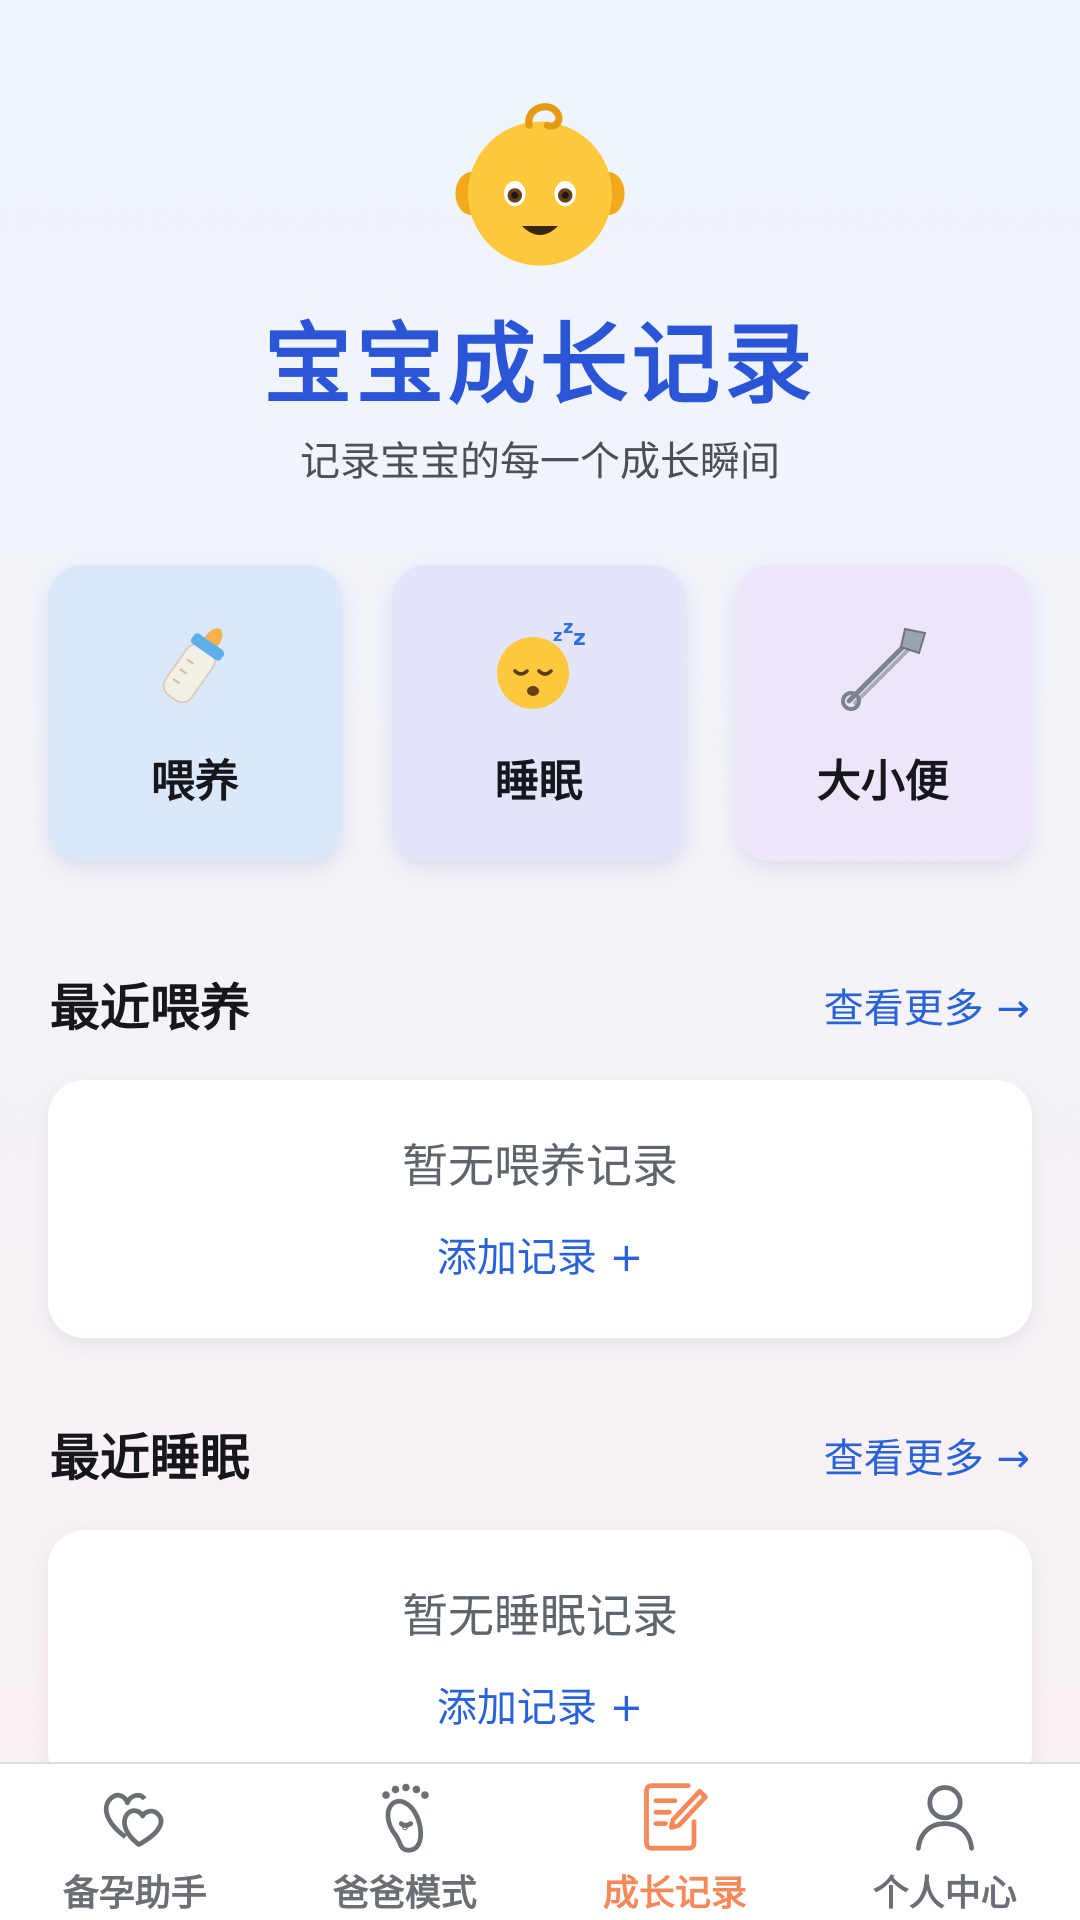  Describe the element at coordinates (540, 1659) in the screenshot. I see `sleep-empty-card: 暂无睡眠记录 添加记录 +` at that location.